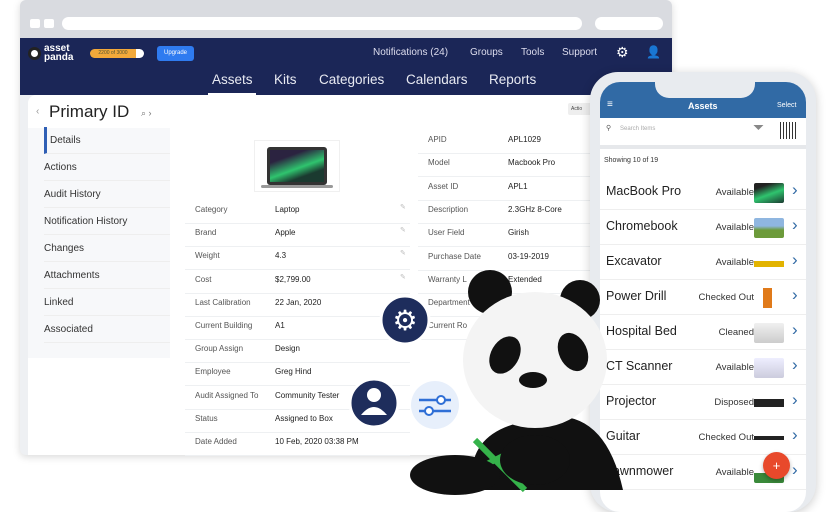  I want to click on field-value: 2.3GHz 8-Core, so click(535, 209).